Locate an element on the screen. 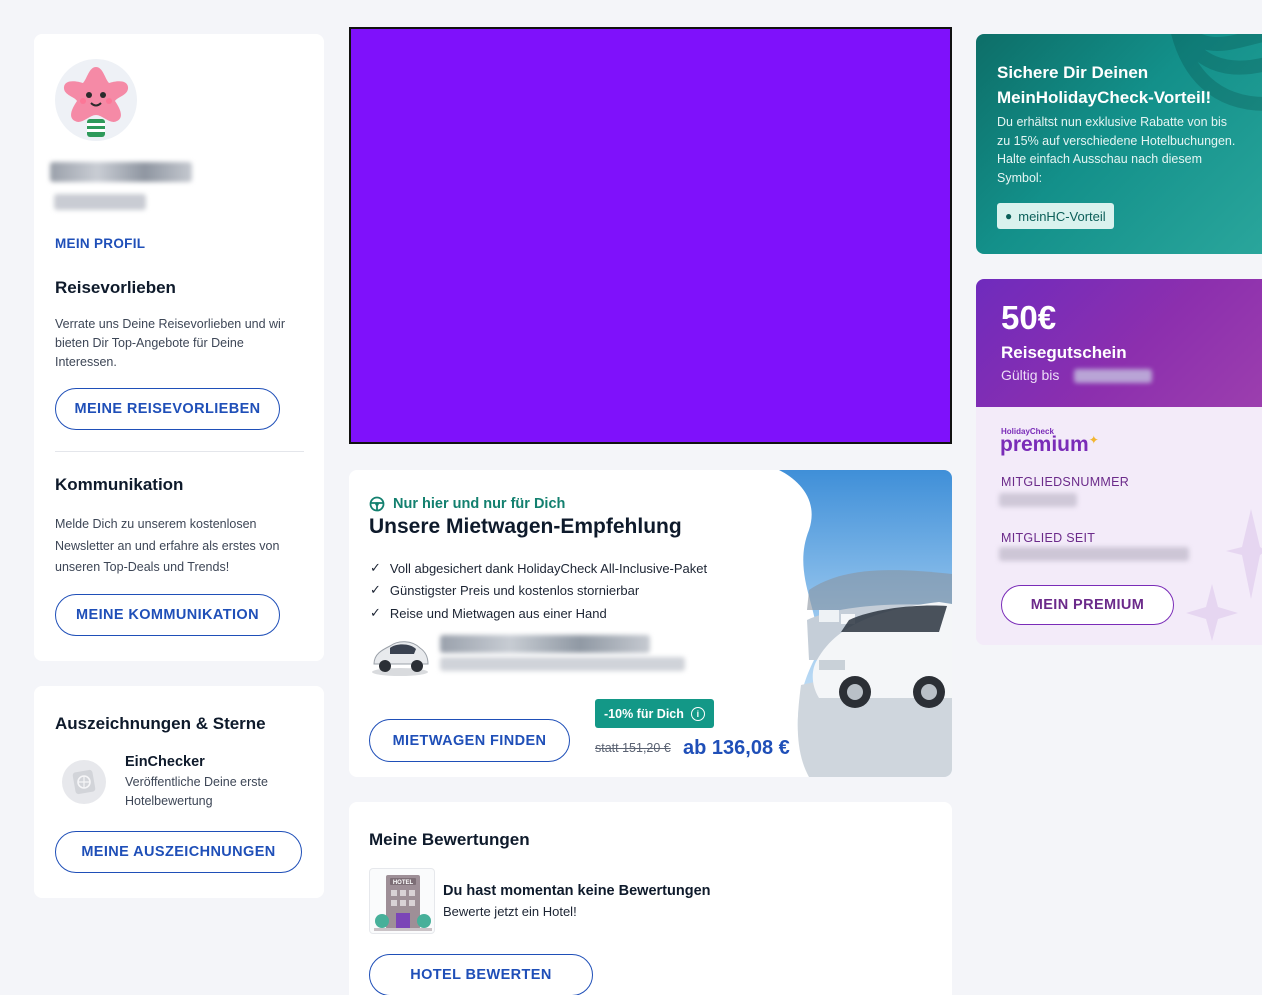 The image size is (1262, 995). old-price: statt 151,20 € is located at coordinates (633, 748).